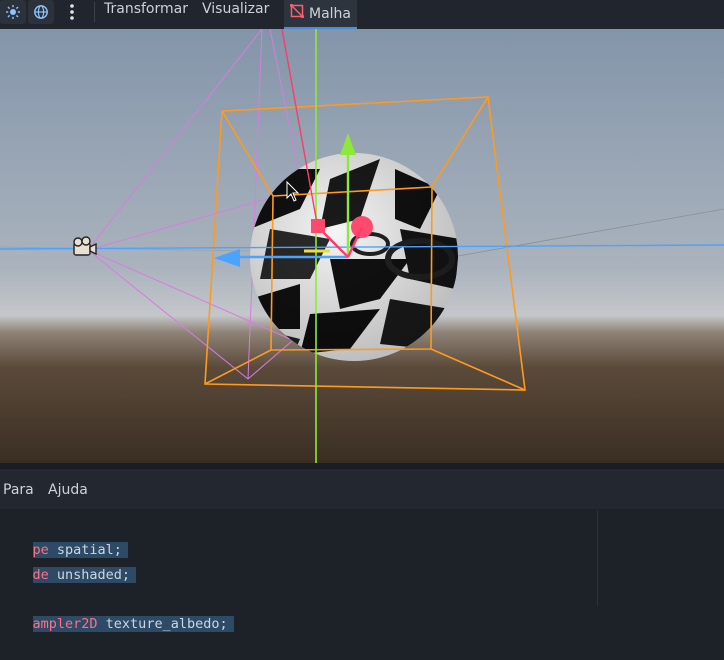  Describe the element at coordinates (297, 13) in the screenshot. I see `mesh-icon` at that location.